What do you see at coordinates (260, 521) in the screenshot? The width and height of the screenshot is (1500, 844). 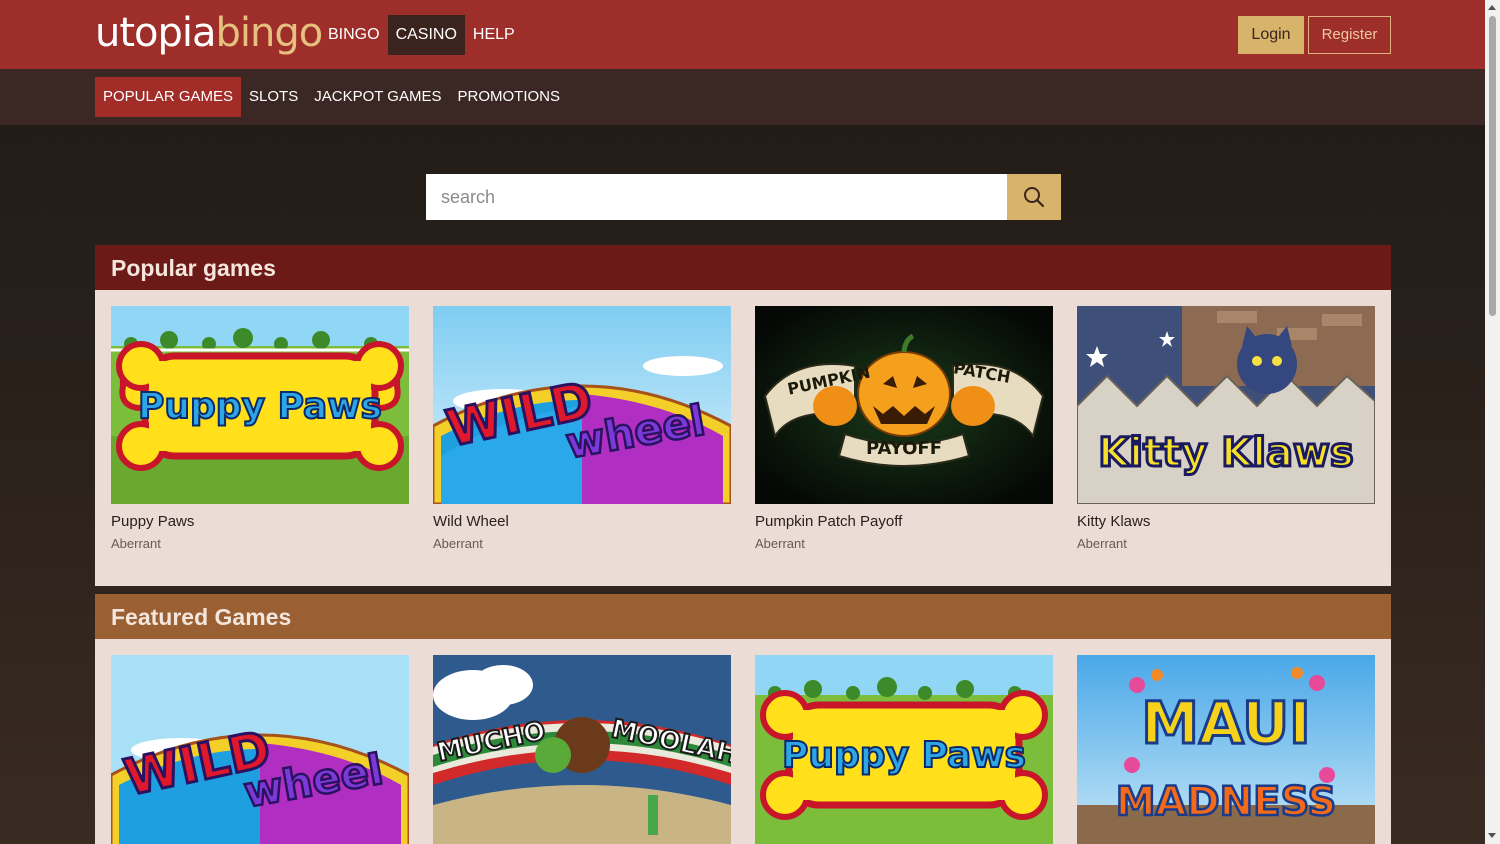 I see `game-title: Puppy Paws` at bounding box center [260, 521].